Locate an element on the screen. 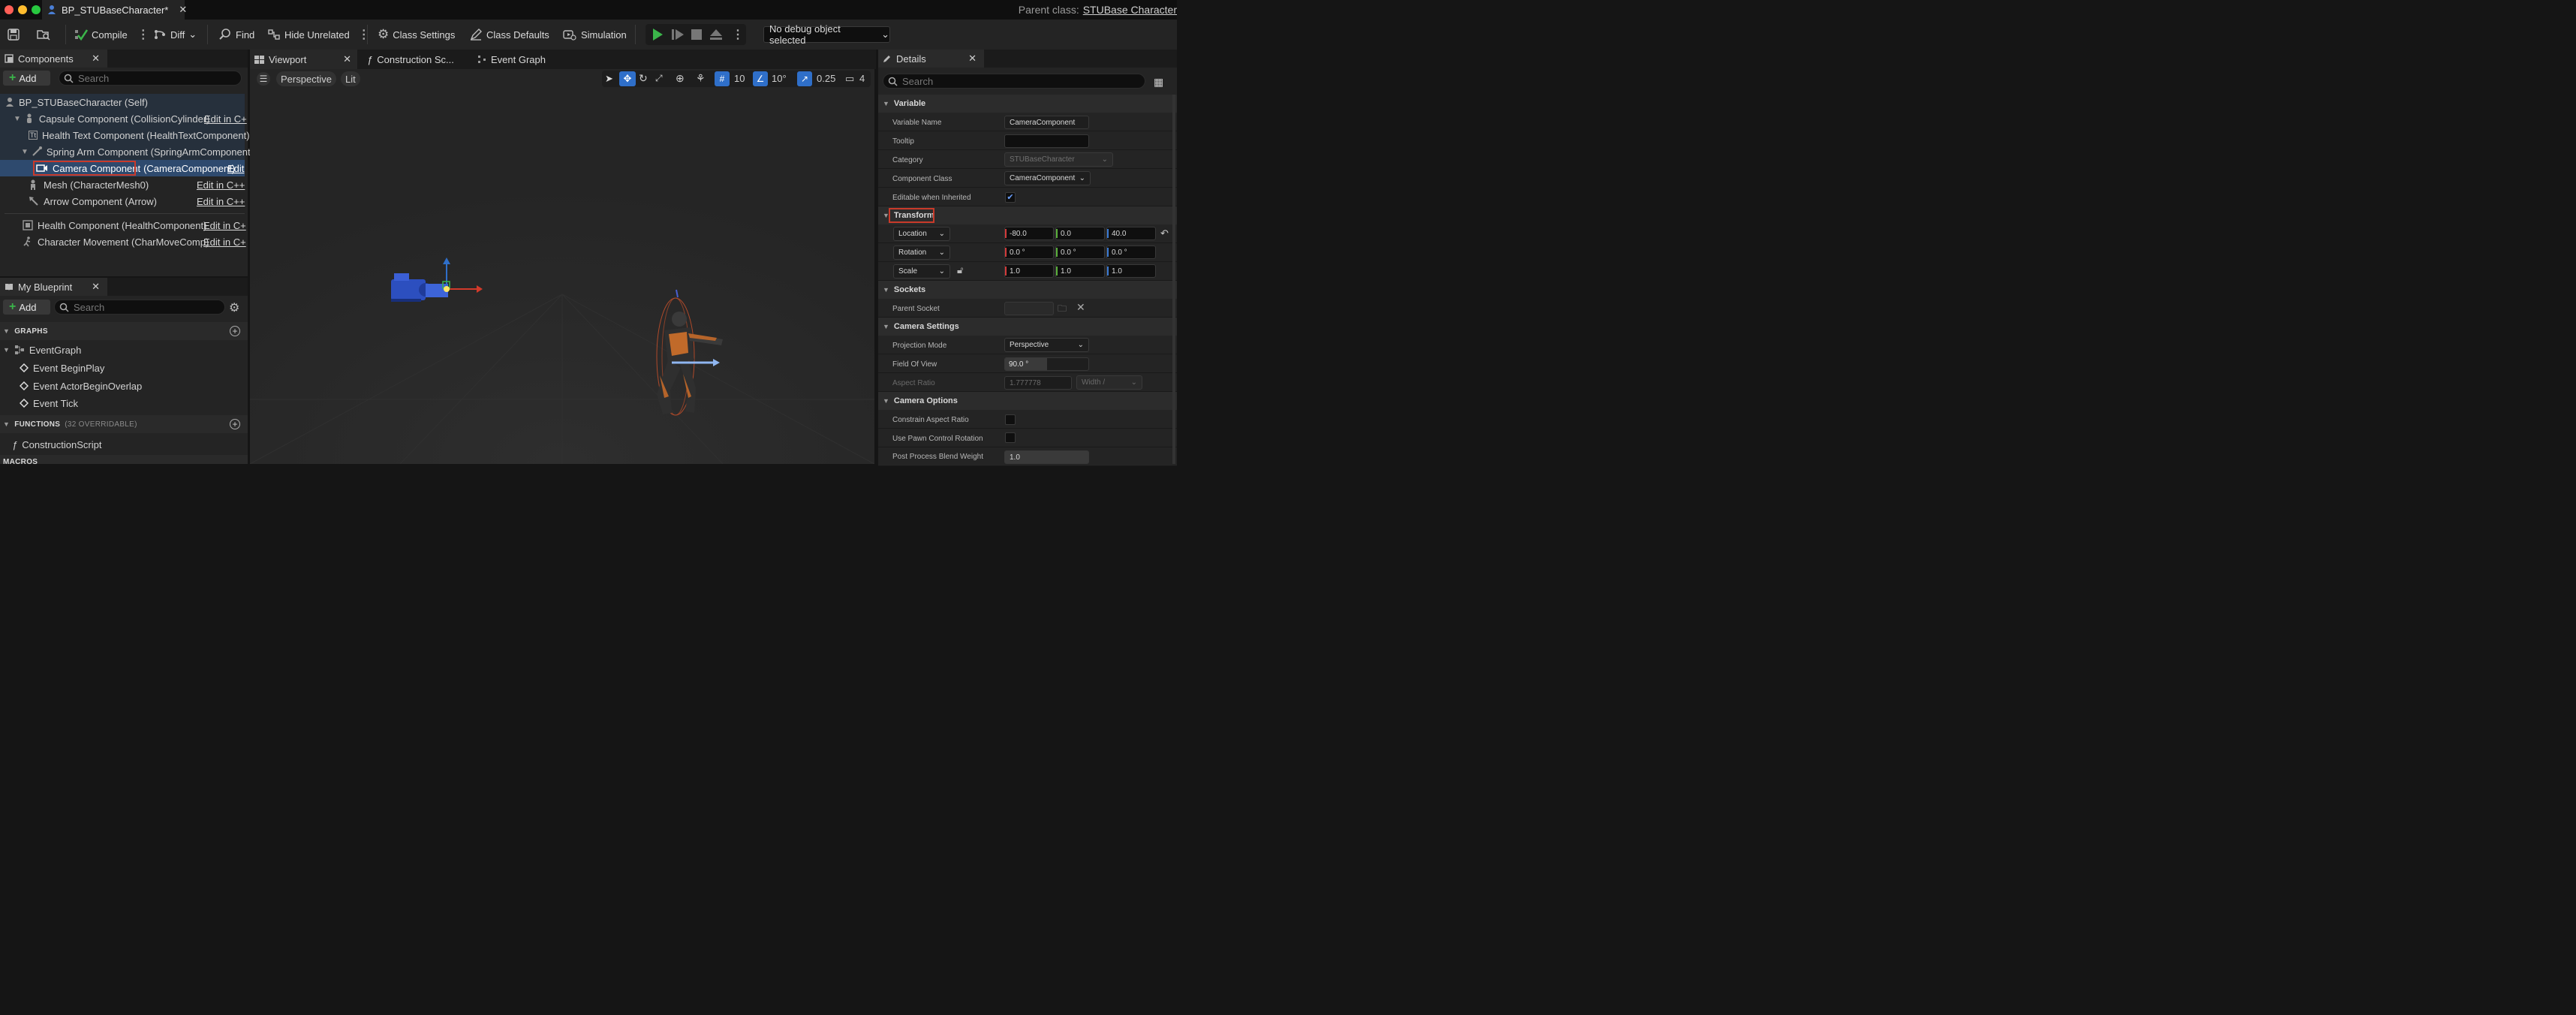 This screenshot has width=2576, height=1015. viewport is located at coordinates (562, 266).